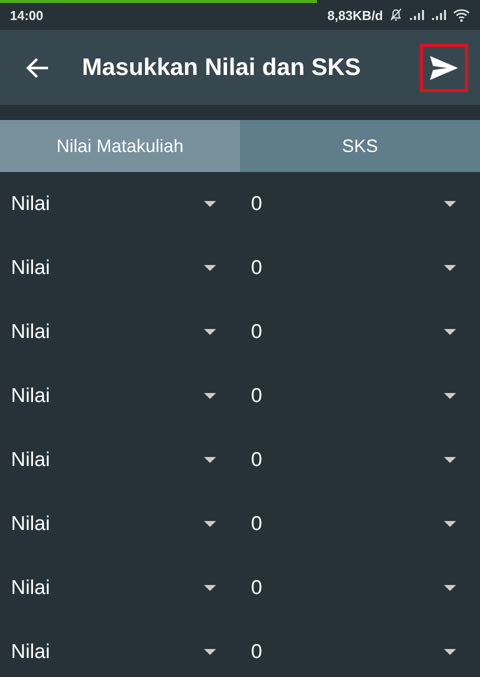 The height and width of the screenshot is (677, 480). I want to click on wifi-icon, so click(461, 15).